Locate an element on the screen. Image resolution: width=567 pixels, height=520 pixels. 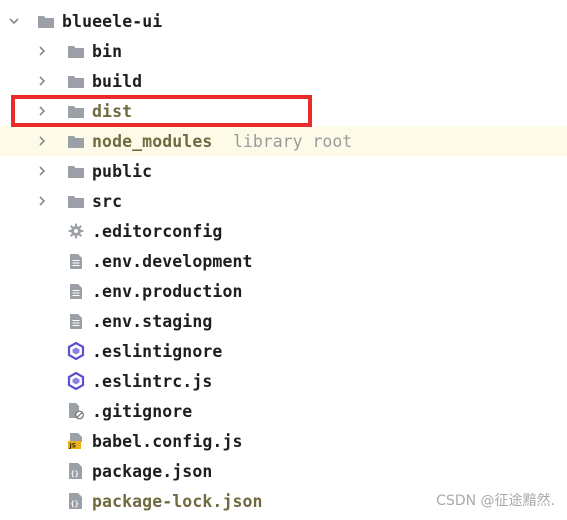
tree-row-file: .eslintignore is located at coordinates (283, 351).